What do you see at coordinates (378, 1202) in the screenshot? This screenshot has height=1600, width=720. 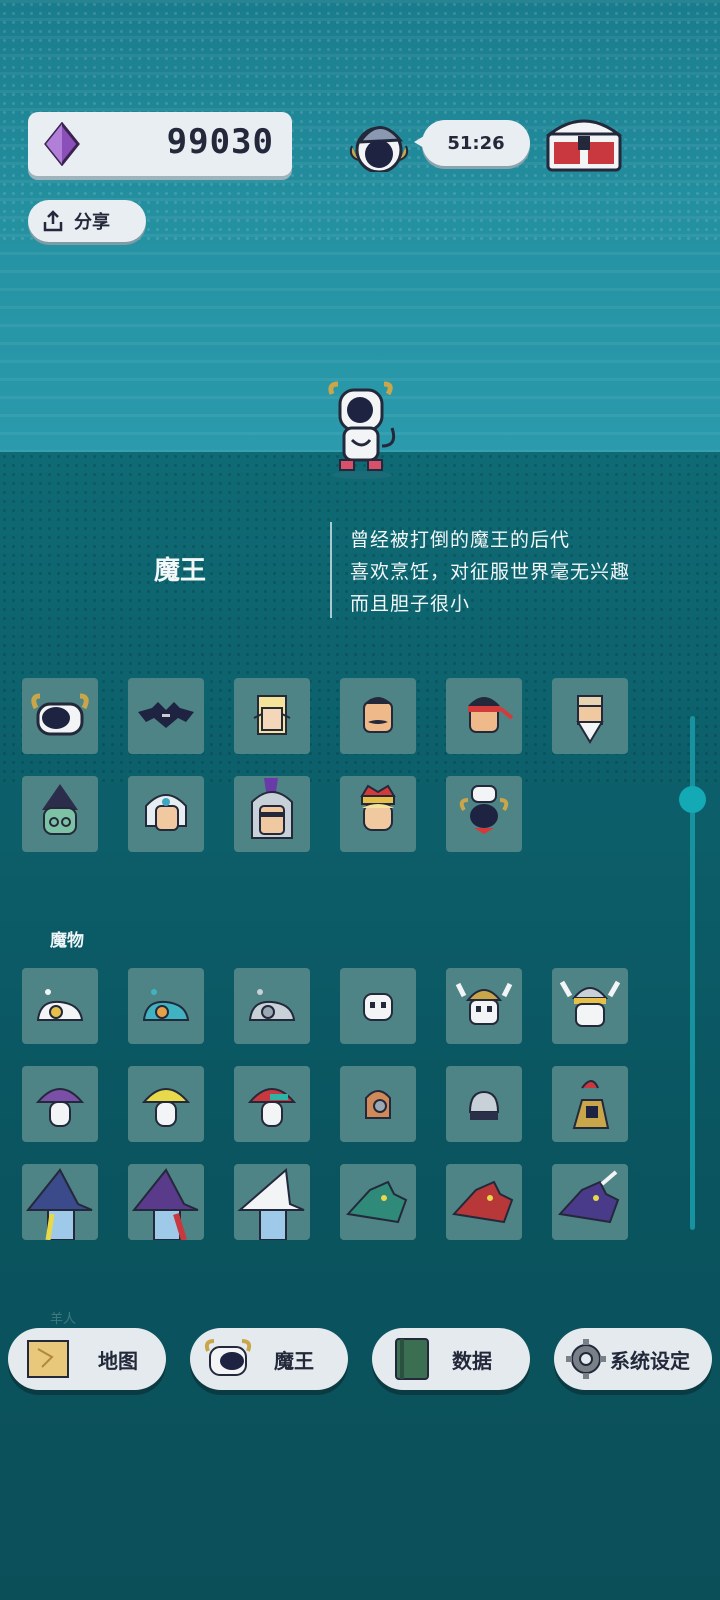 I see `green-dragon-icon` at bounding box center [378, 1202].